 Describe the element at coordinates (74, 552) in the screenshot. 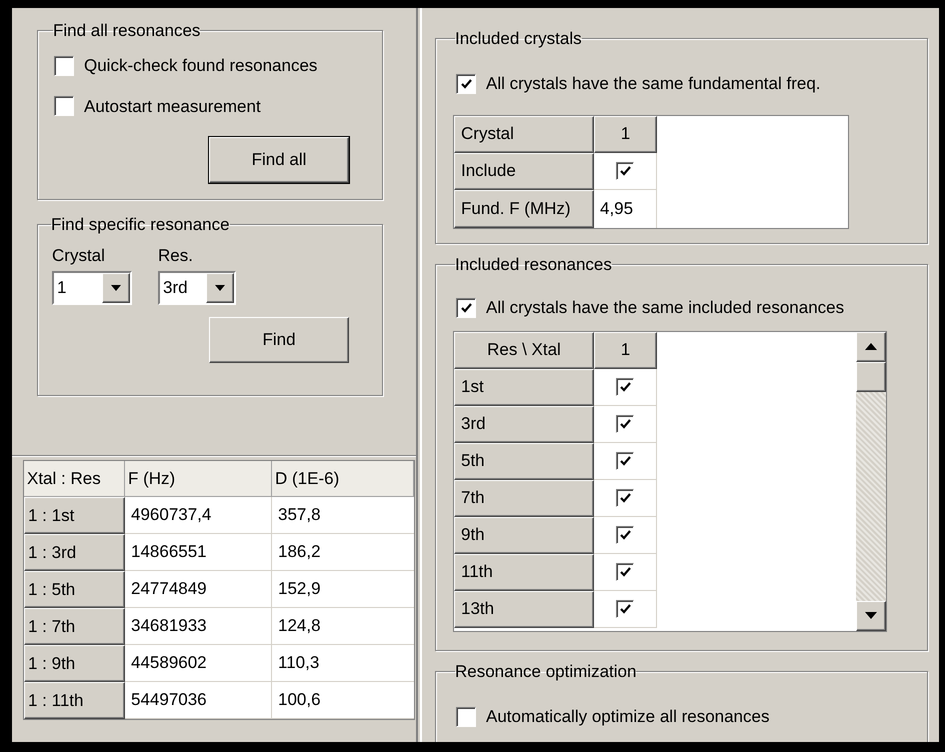

I see `row-header: 1 : 3rd` at that location.